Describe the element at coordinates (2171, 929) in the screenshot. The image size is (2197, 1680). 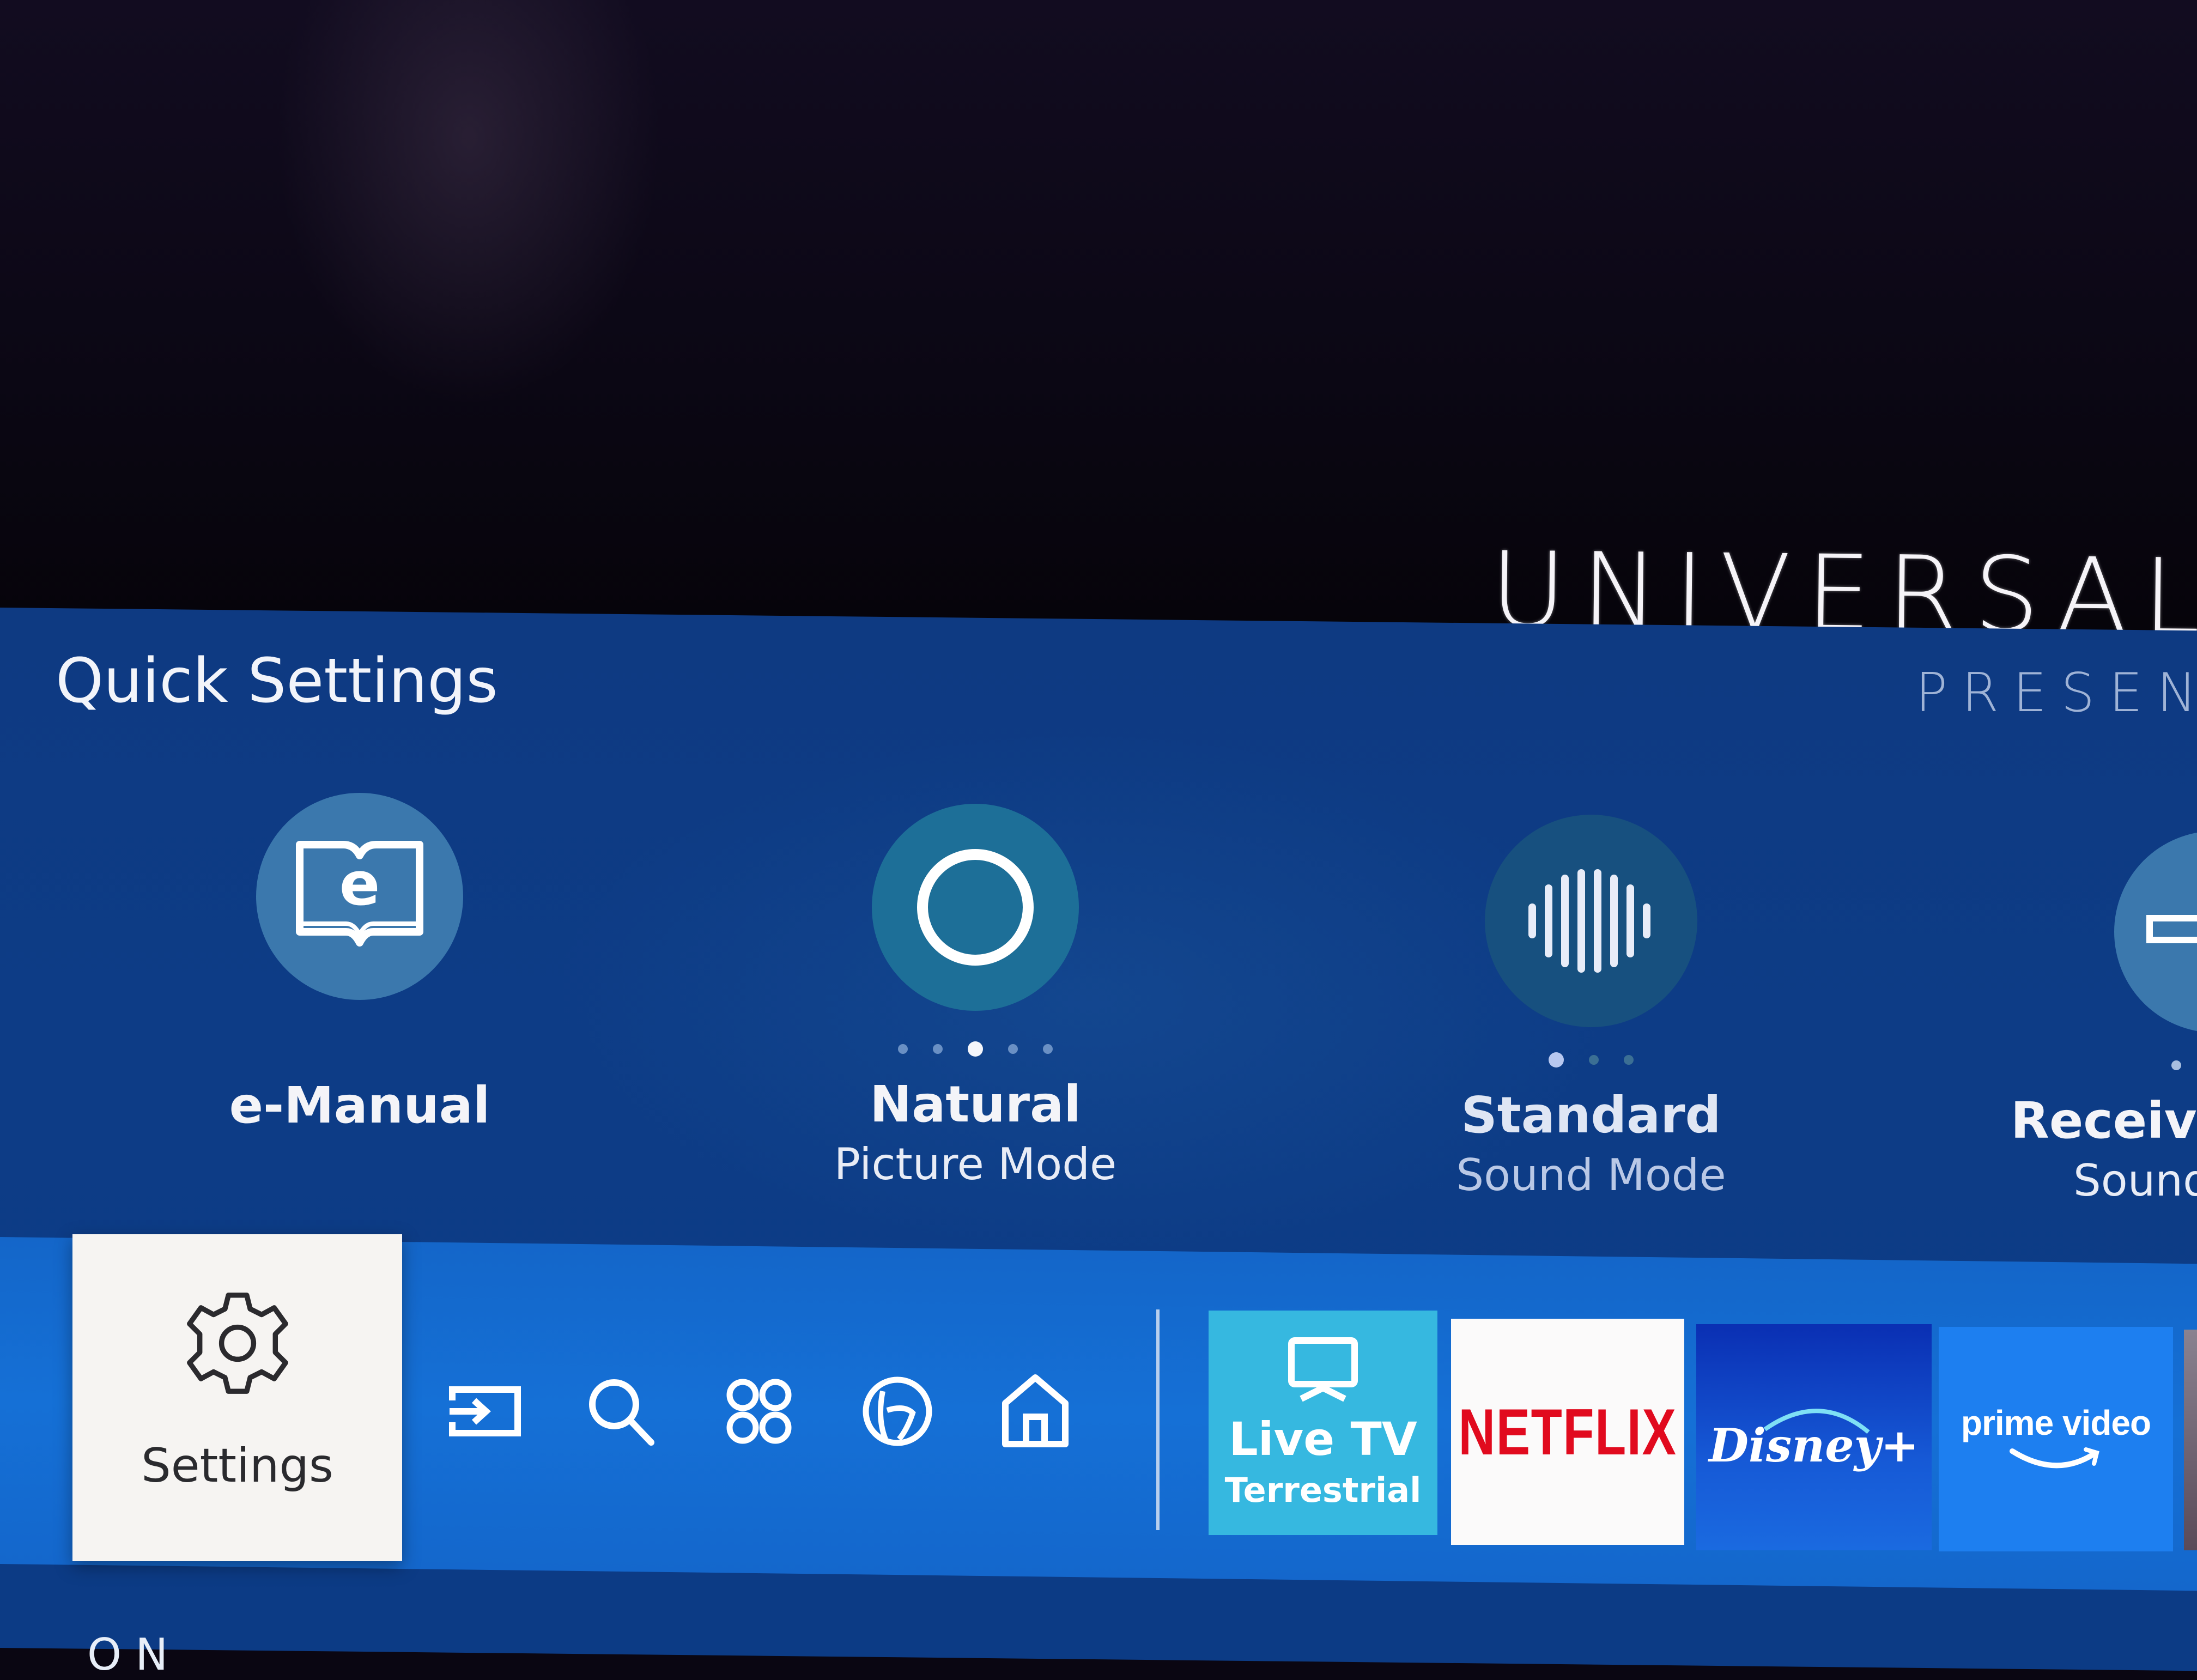
I see `sound-output-icon` at that location.